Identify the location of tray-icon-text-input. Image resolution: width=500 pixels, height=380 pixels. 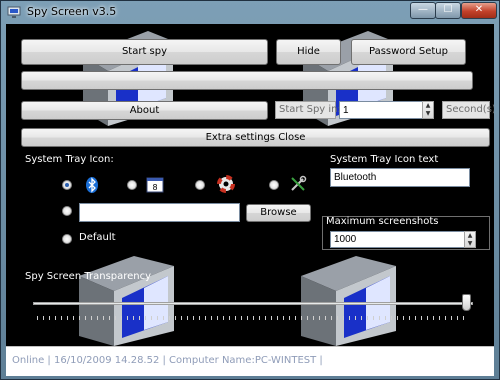
(400, 177).